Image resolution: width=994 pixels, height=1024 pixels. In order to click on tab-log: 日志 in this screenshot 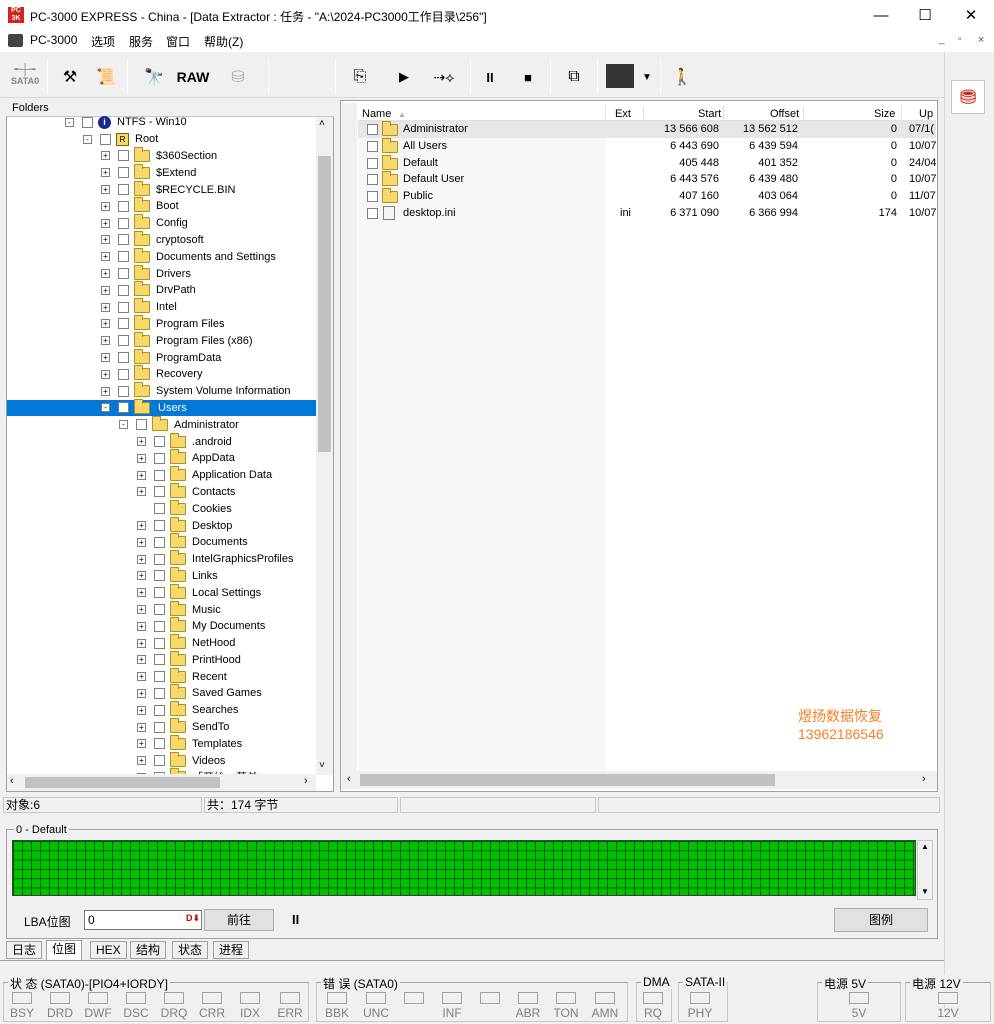, I will do `click(24, 950)`.